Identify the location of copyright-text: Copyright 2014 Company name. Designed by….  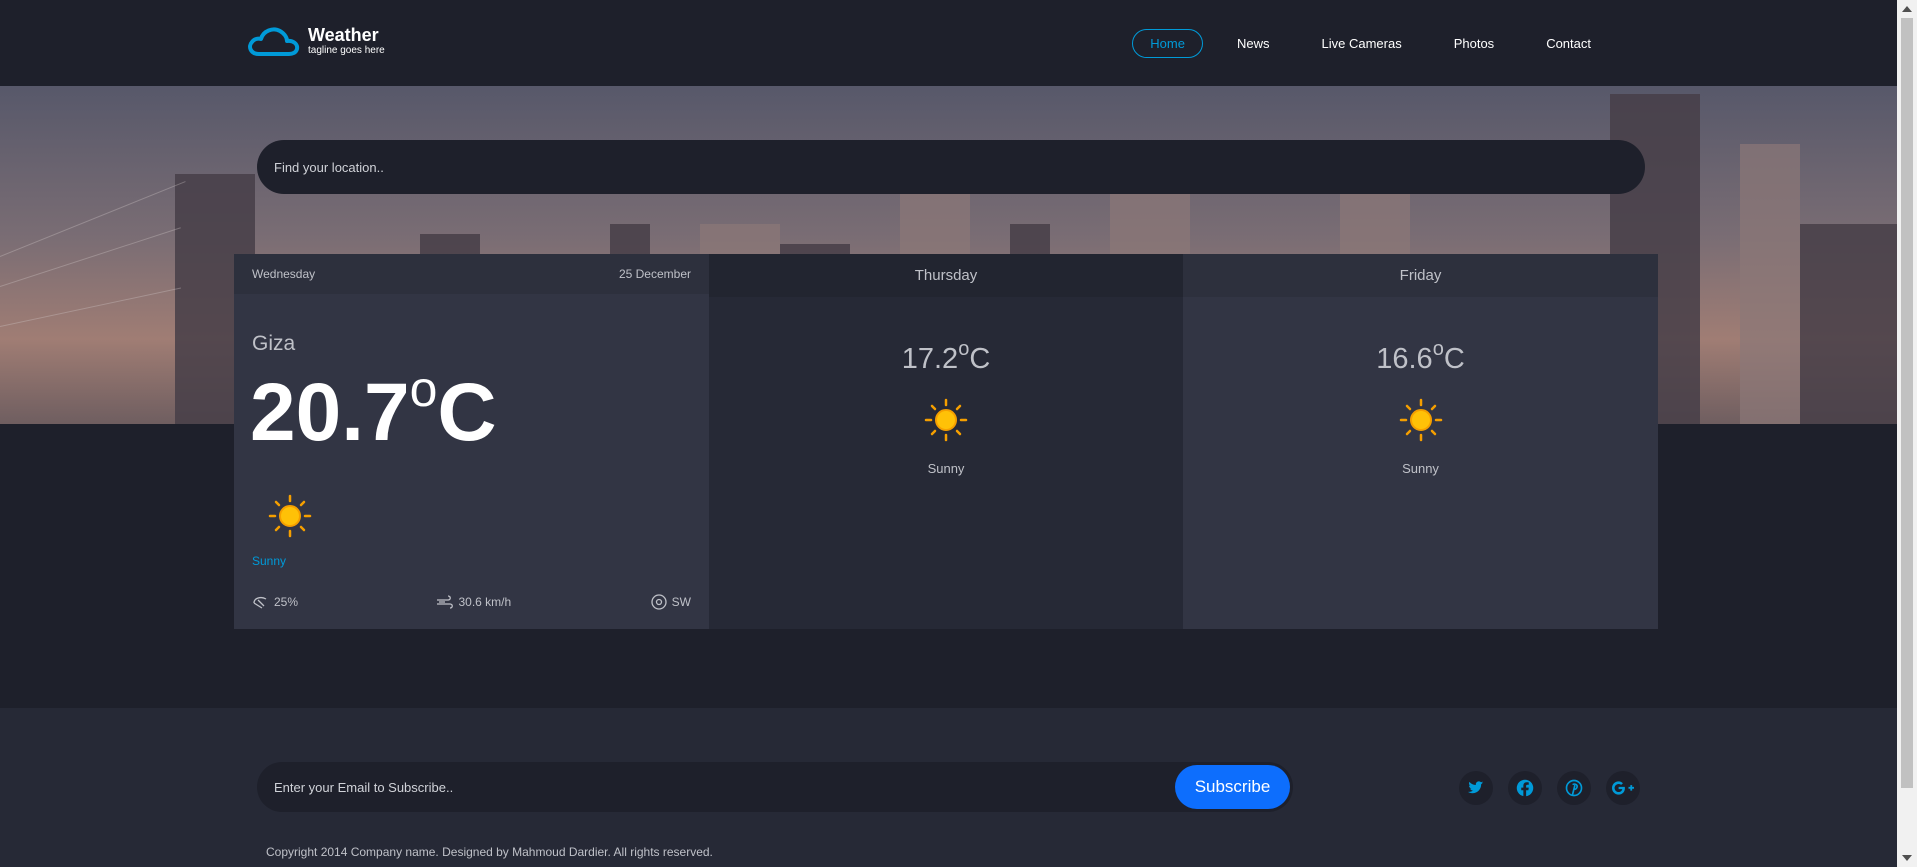
(489, 852).